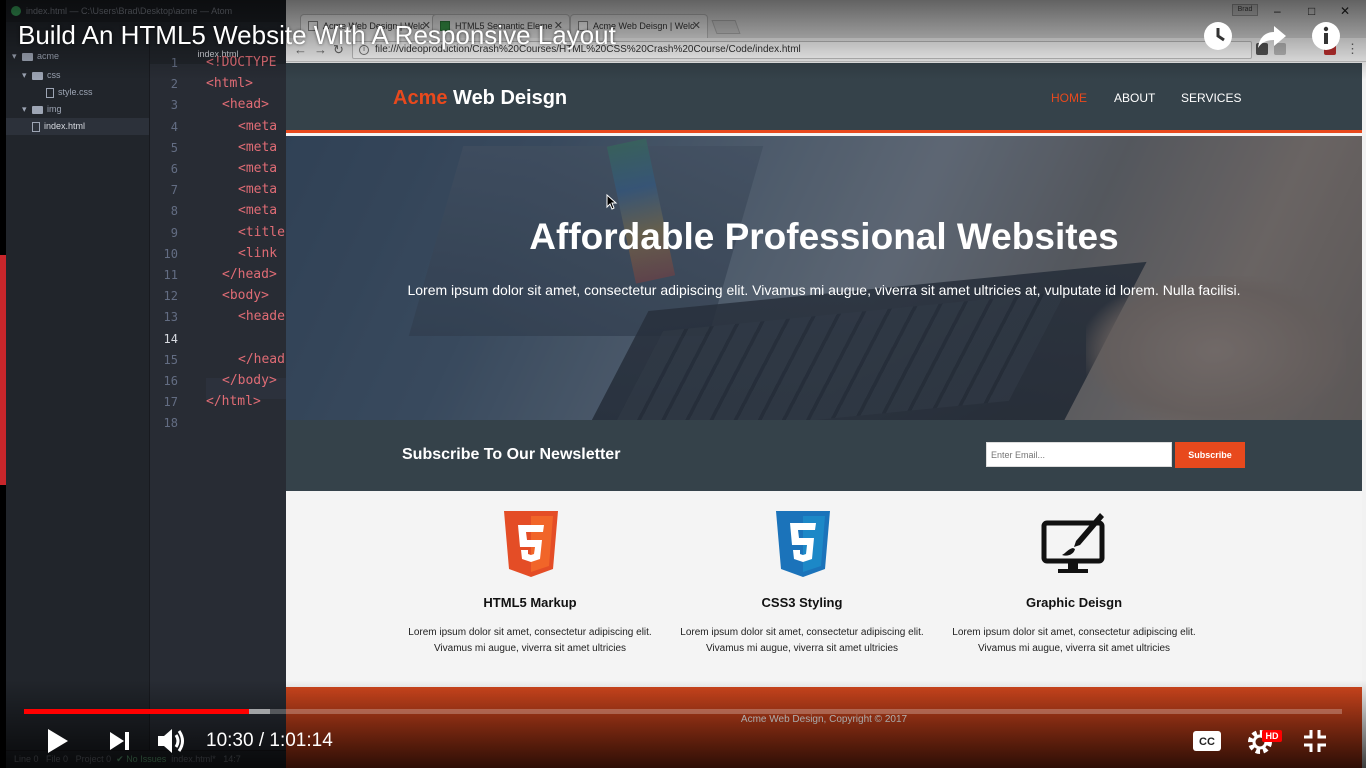  What do you see at coordinates (229, 84) in the screenshot?
I see `code-line: <html>` at bounding box center [229, 84].